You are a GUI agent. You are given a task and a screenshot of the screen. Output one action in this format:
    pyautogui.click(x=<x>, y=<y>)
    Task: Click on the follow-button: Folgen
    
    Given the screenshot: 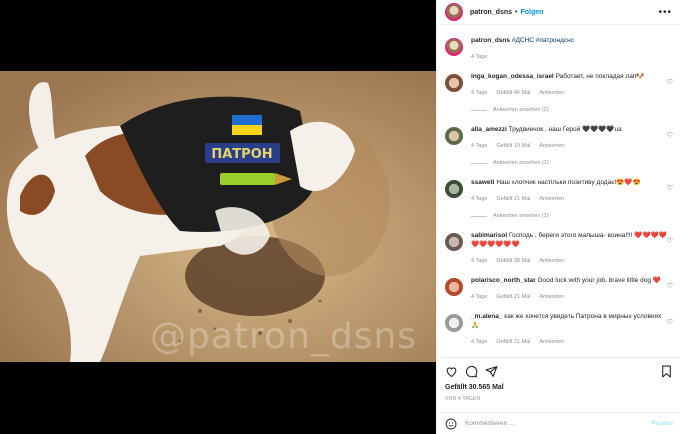 What is the action you would take?
    pyautogui.click(x=531, y=12)
    